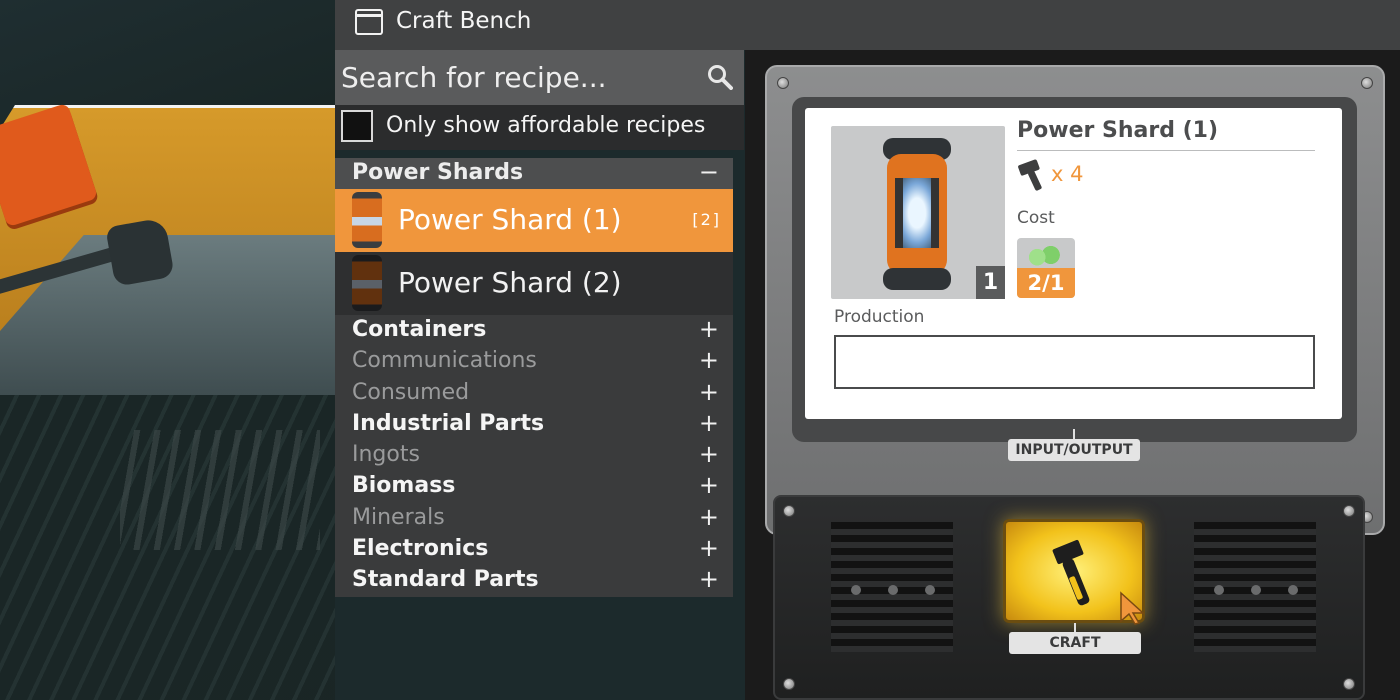 The image size is (1400, 700). I want to click on search-input, so click(515, 77).